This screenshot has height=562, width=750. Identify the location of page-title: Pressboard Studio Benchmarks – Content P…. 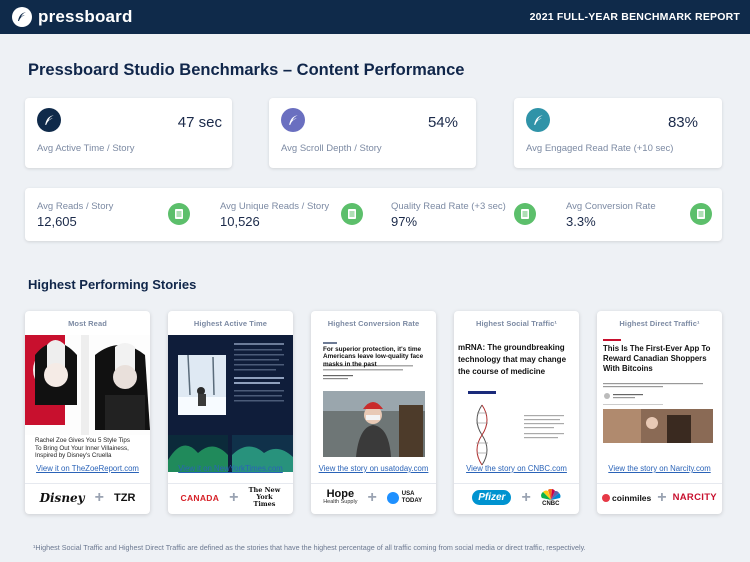
(246, 70).